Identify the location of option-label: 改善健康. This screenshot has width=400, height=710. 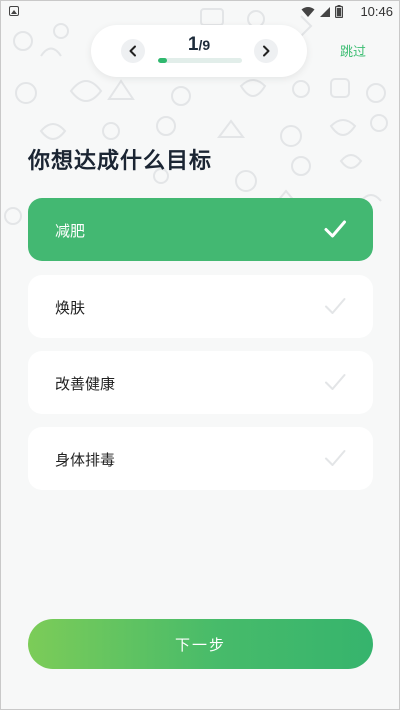
(85, 384).